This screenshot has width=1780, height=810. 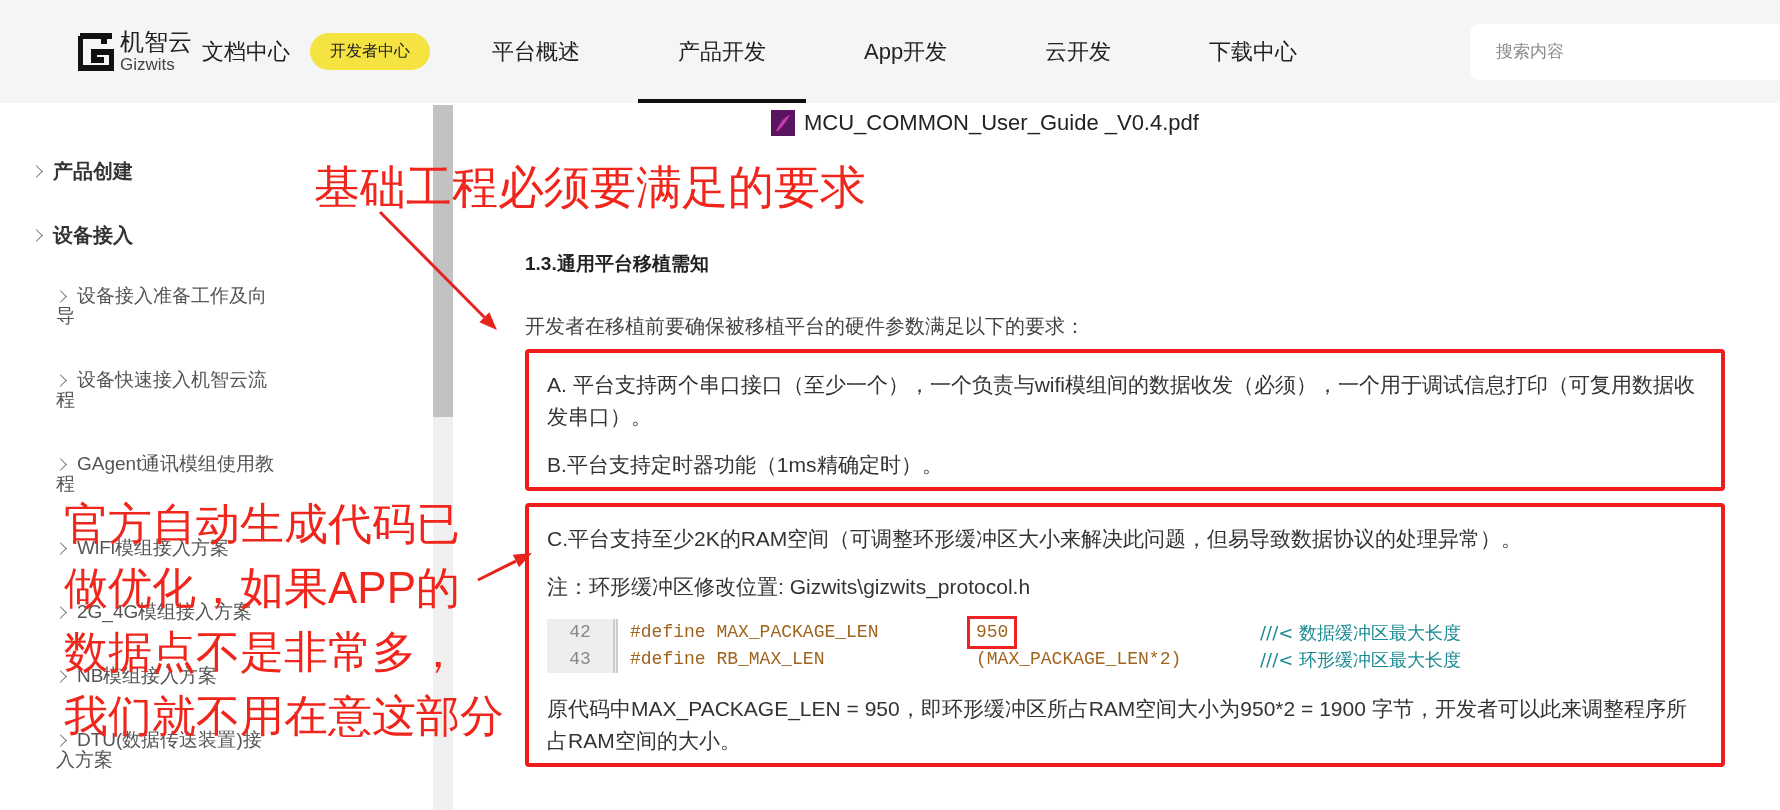 I want to click on paragraph: 注：环形缓冲区修改位置: Gizwits\gizwits_protocol.h, so click(x=789, y=587).